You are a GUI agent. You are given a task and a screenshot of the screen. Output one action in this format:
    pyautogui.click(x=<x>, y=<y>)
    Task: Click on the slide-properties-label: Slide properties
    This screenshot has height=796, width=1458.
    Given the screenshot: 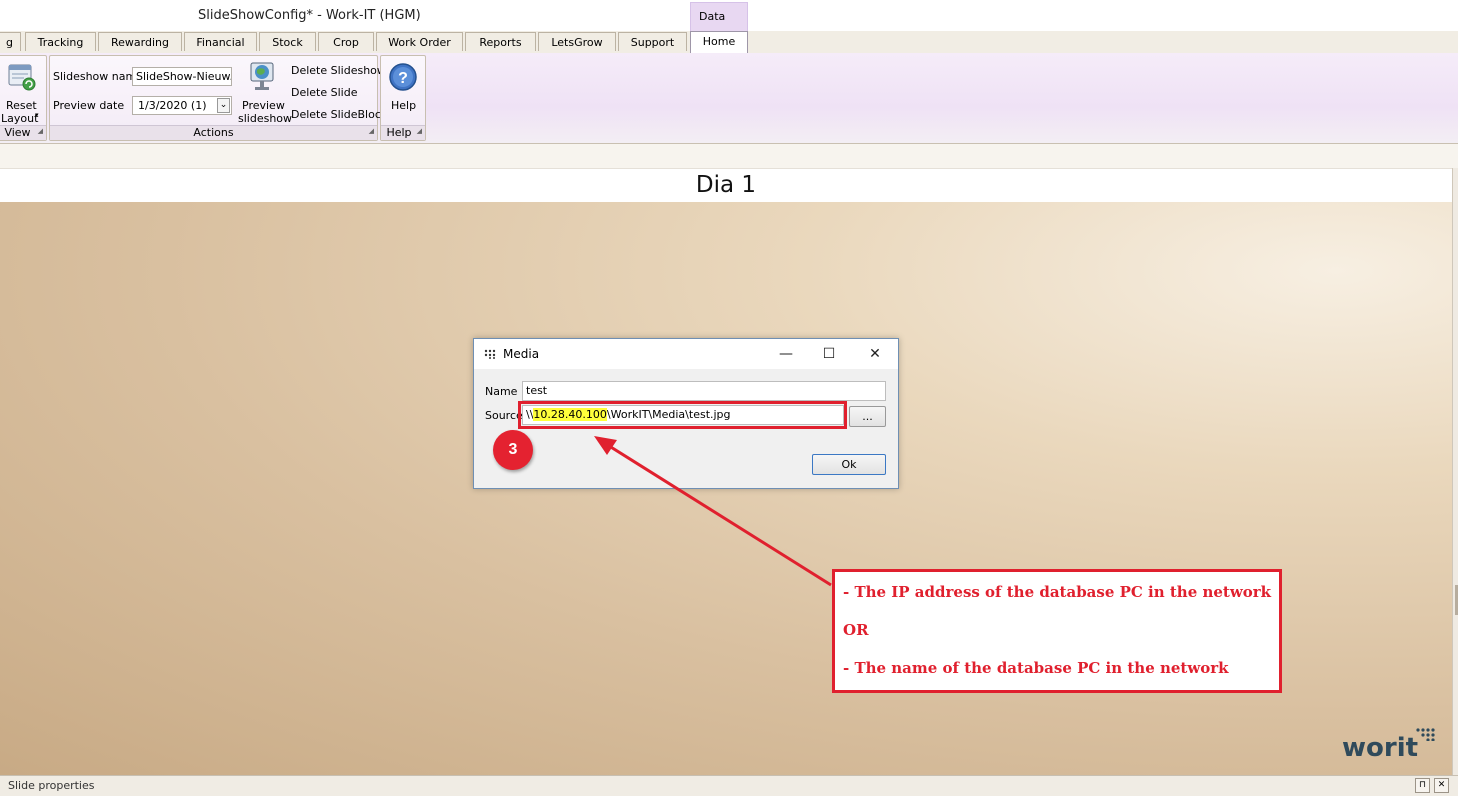 What is the action you would take?
    pyautogui.click(x=51, y=785)
    